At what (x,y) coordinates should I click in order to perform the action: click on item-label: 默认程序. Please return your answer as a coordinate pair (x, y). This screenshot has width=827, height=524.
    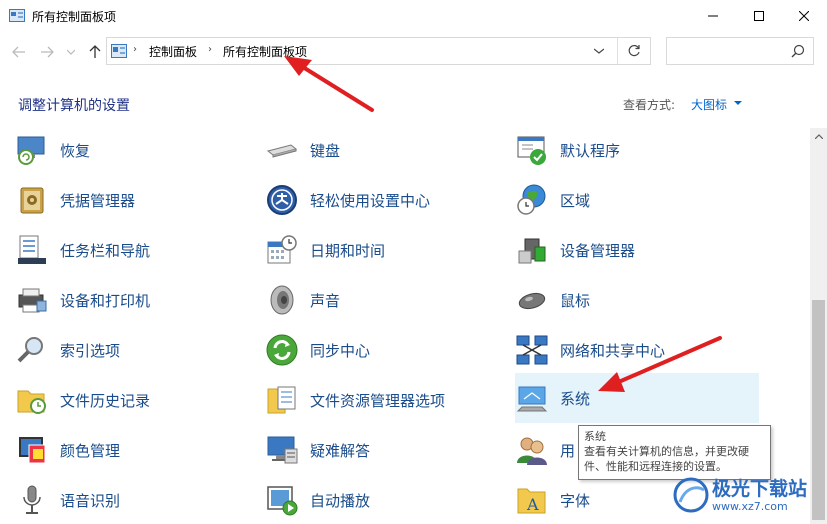
    Looking at the image, I should click on (590, 150).